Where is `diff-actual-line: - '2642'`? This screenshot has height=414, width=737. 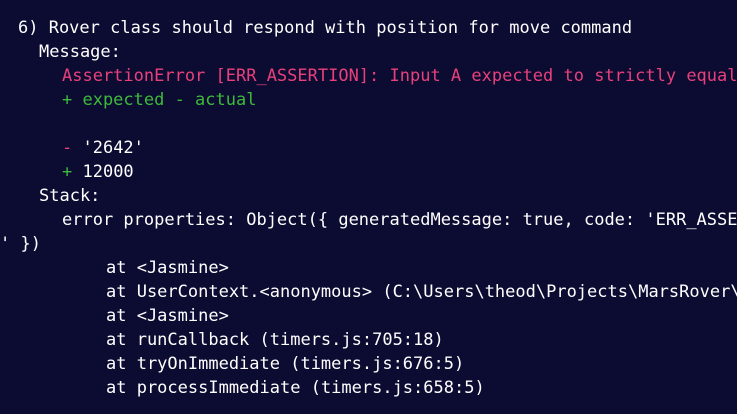
diff-actual-line: - '2642' is located at coordinates (368, 148).